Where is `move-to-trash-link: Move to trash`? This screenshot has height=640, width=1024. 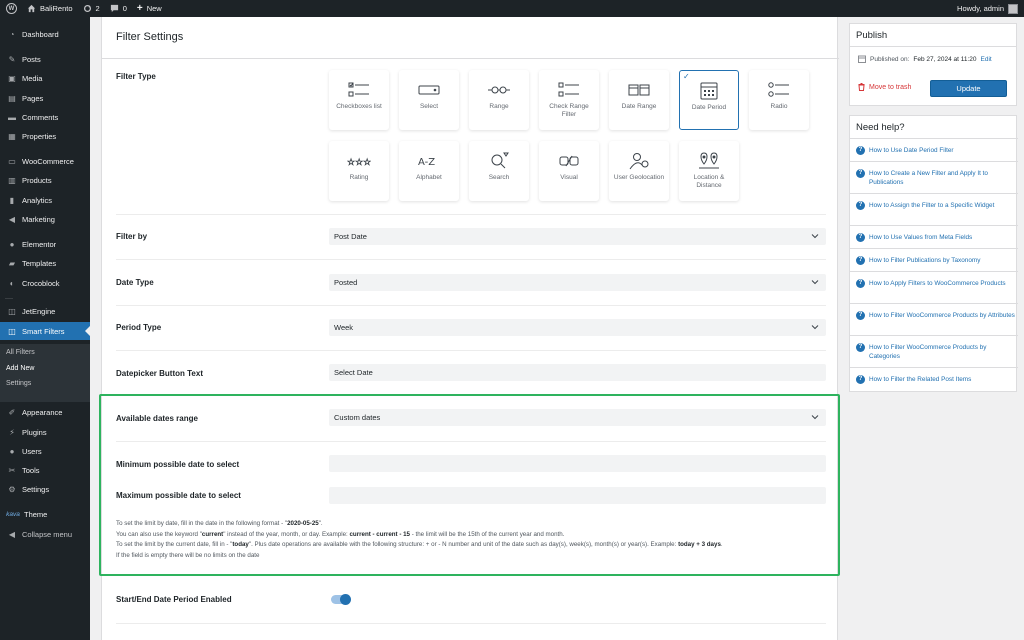
move-to-trash-link: Move to trash is located at coordinates (884, 87).